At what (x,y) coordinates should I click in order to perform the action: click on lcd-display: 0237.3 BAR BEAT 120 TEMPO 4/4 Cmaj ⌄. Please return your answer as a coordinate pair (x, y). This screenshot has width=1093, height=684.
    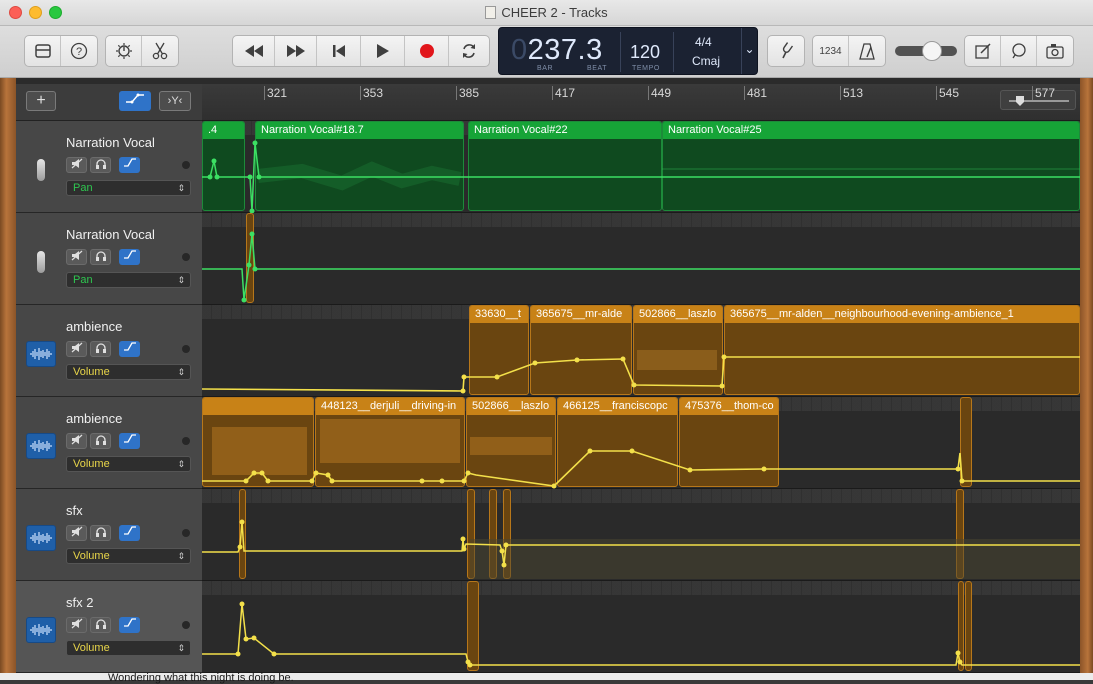
    Looking at the image, I should click on (628, 51).